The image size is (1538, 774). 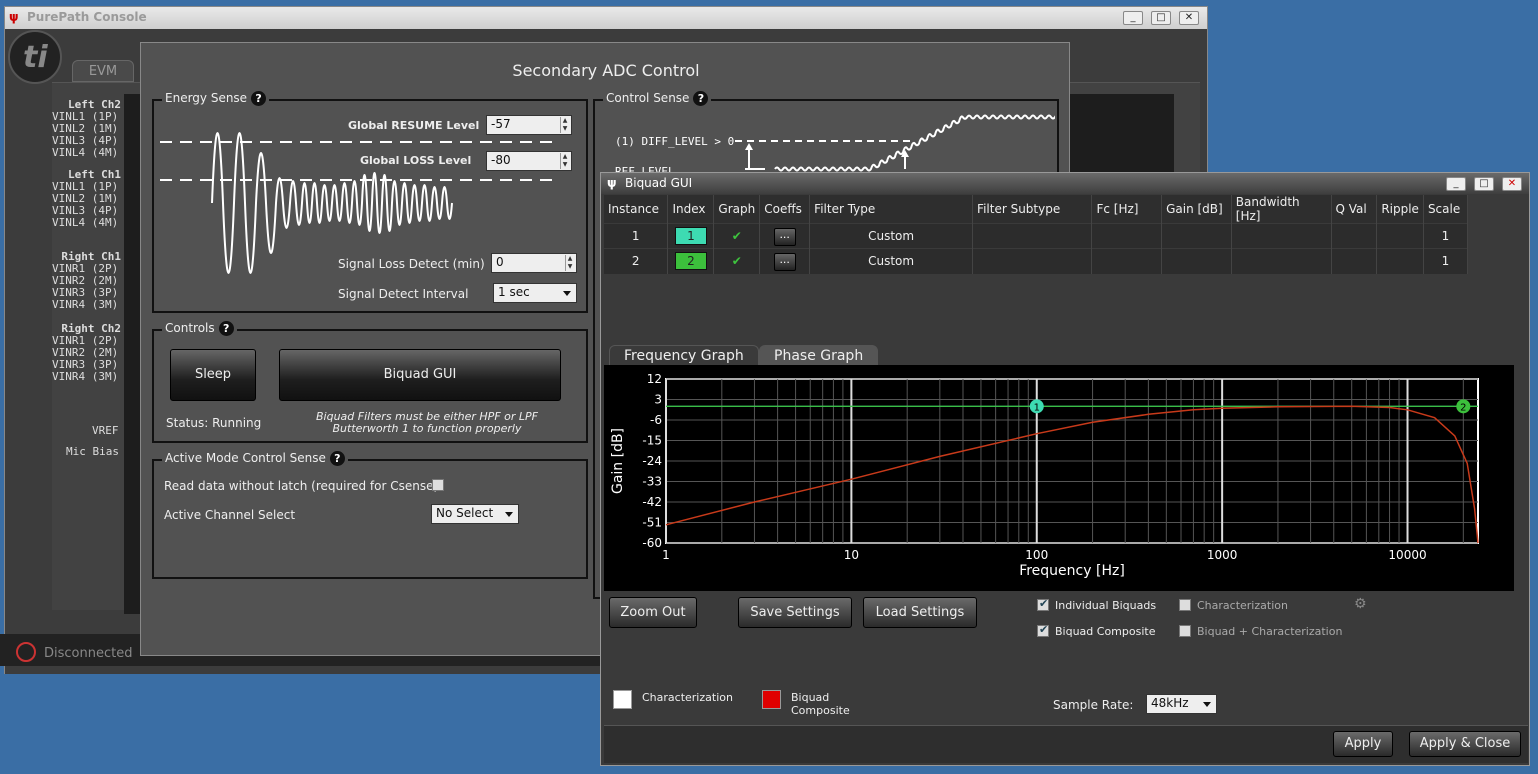 What do you see at coordinates (1043, 630) in the screenshot?
I see `biquad-composite-checkbox: ✔` at bounding box center [1043, 630].